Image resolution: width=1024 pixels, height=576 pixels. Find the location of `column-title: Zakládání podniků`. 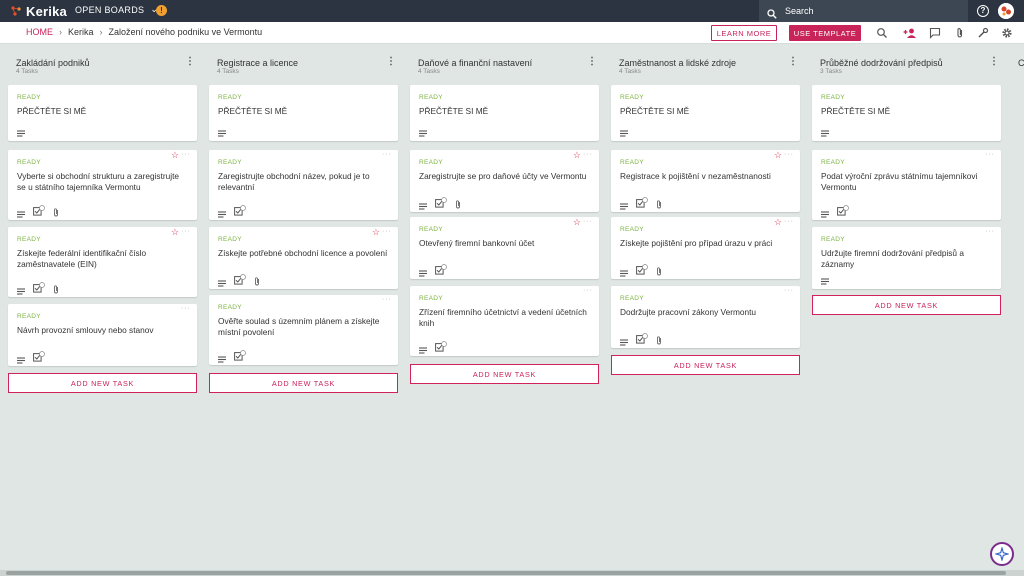

column-title: Zakládání podniků is located at coordinates (53, 63).